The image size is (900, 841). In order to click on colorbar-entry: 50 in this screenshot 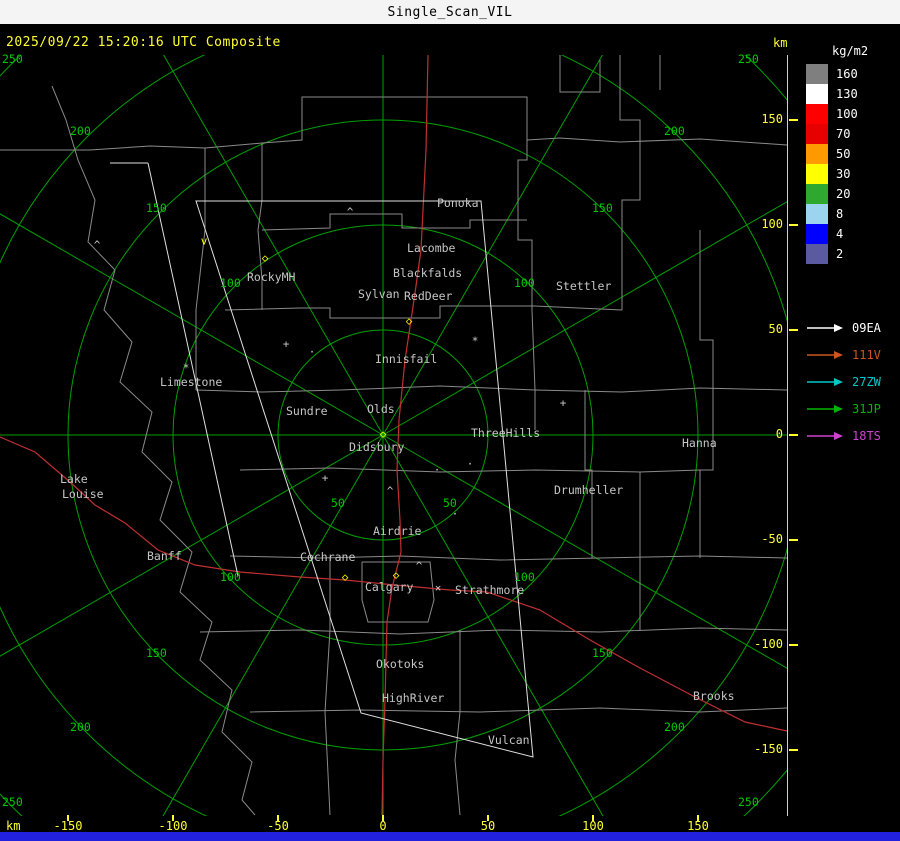, I will do `click(837, 154)`.